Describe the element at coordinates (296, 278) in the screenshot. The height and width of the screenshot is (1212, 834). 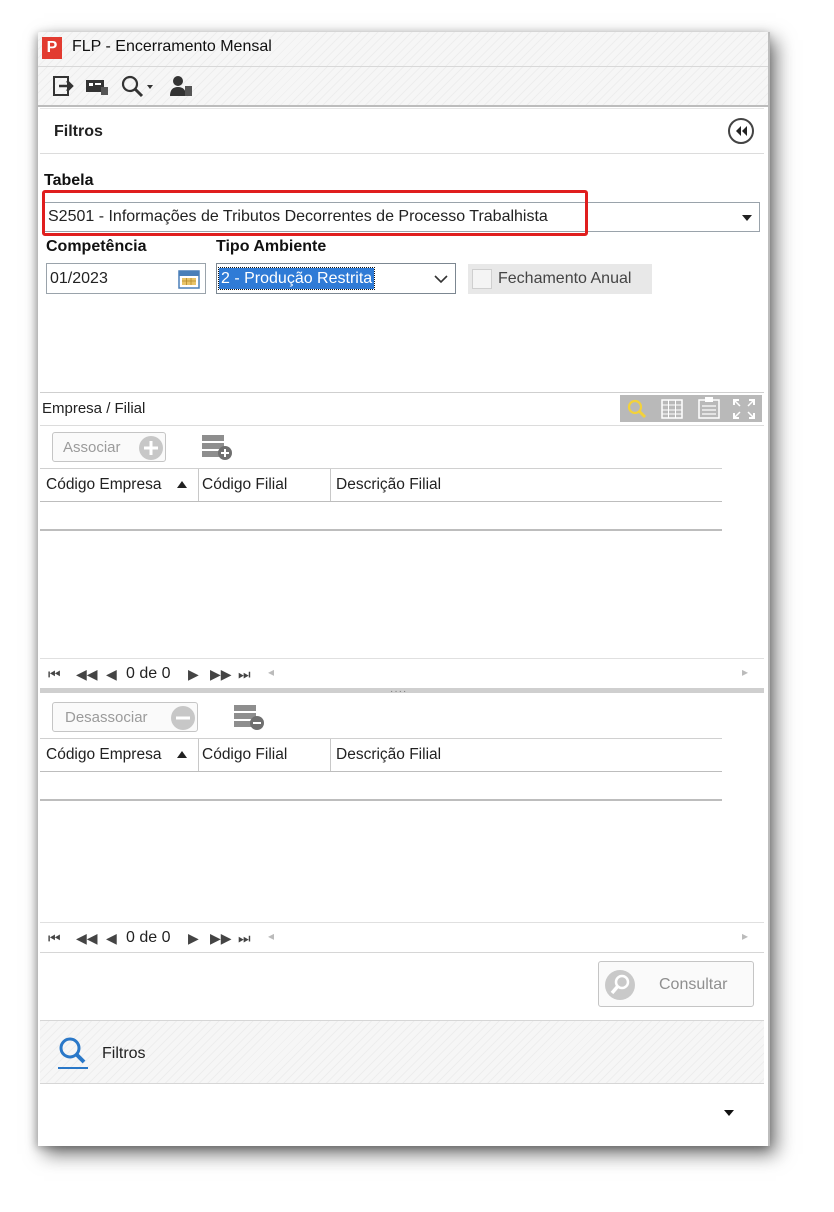
I see `tipo-ambiente-value: 2 - Produção Restrita` at that location.